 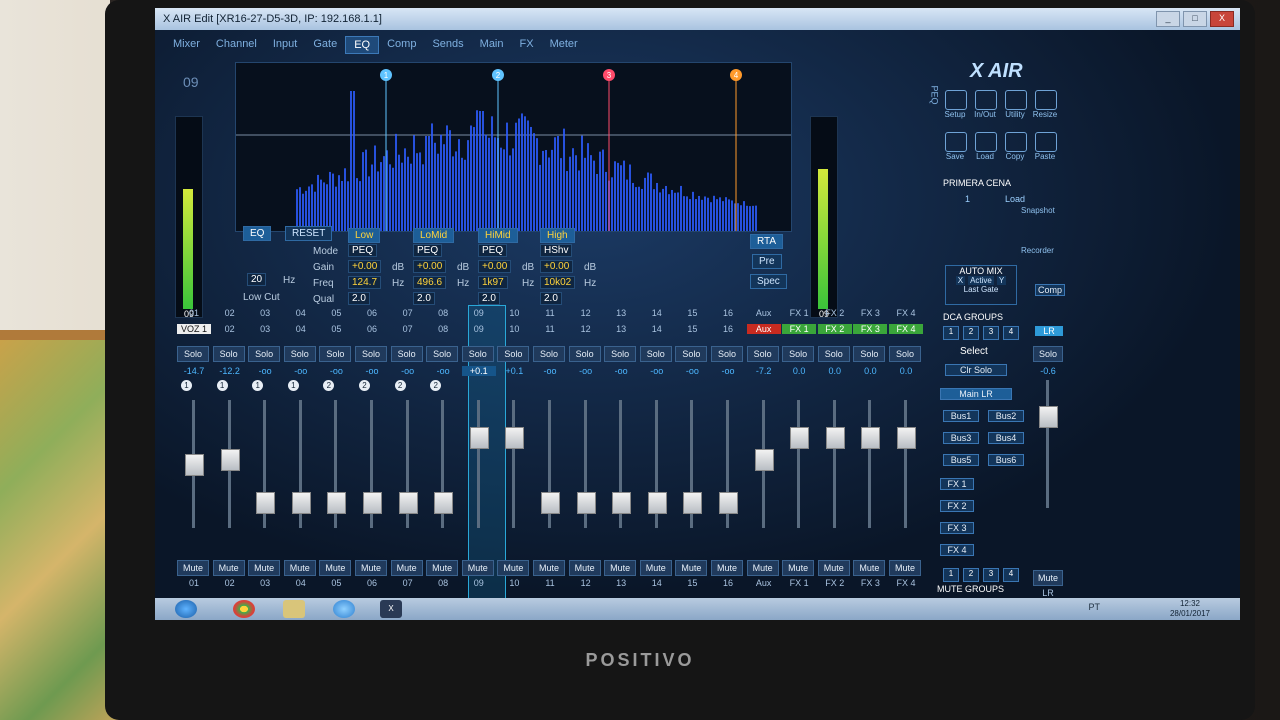 I want to click on maximize-button: □, so click(x=1195, y=19).